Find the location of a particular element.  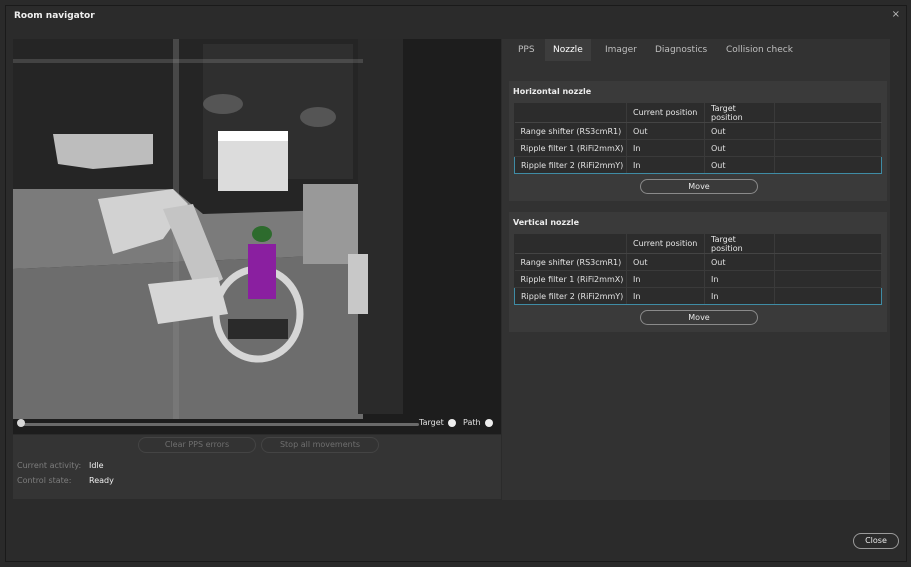

table-row-selected: Ripple filter 2 (RiFi2mmY) In In is located at coordinates (698, 296).